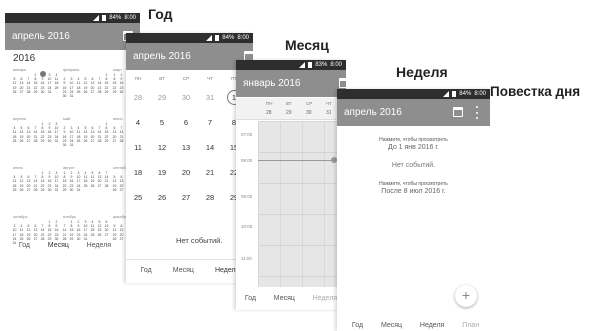 Image resolution: width=606 pixels, height=331 pixels. What do you see at coordinates (210, 147) in the screenshot?
I see `day-cell: 14` at bounding box center [210, 147].